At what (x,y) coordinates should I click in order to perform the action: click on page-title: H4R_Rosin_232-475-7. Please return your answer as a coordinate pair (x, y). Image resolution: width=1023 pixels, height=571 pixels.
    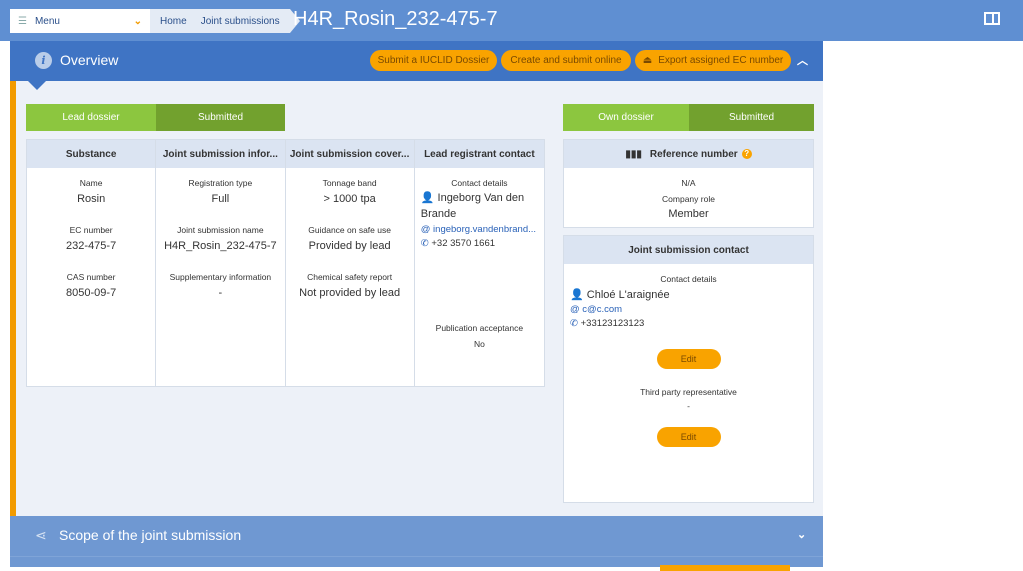
    Looking at the image, I should click on (395, 19).